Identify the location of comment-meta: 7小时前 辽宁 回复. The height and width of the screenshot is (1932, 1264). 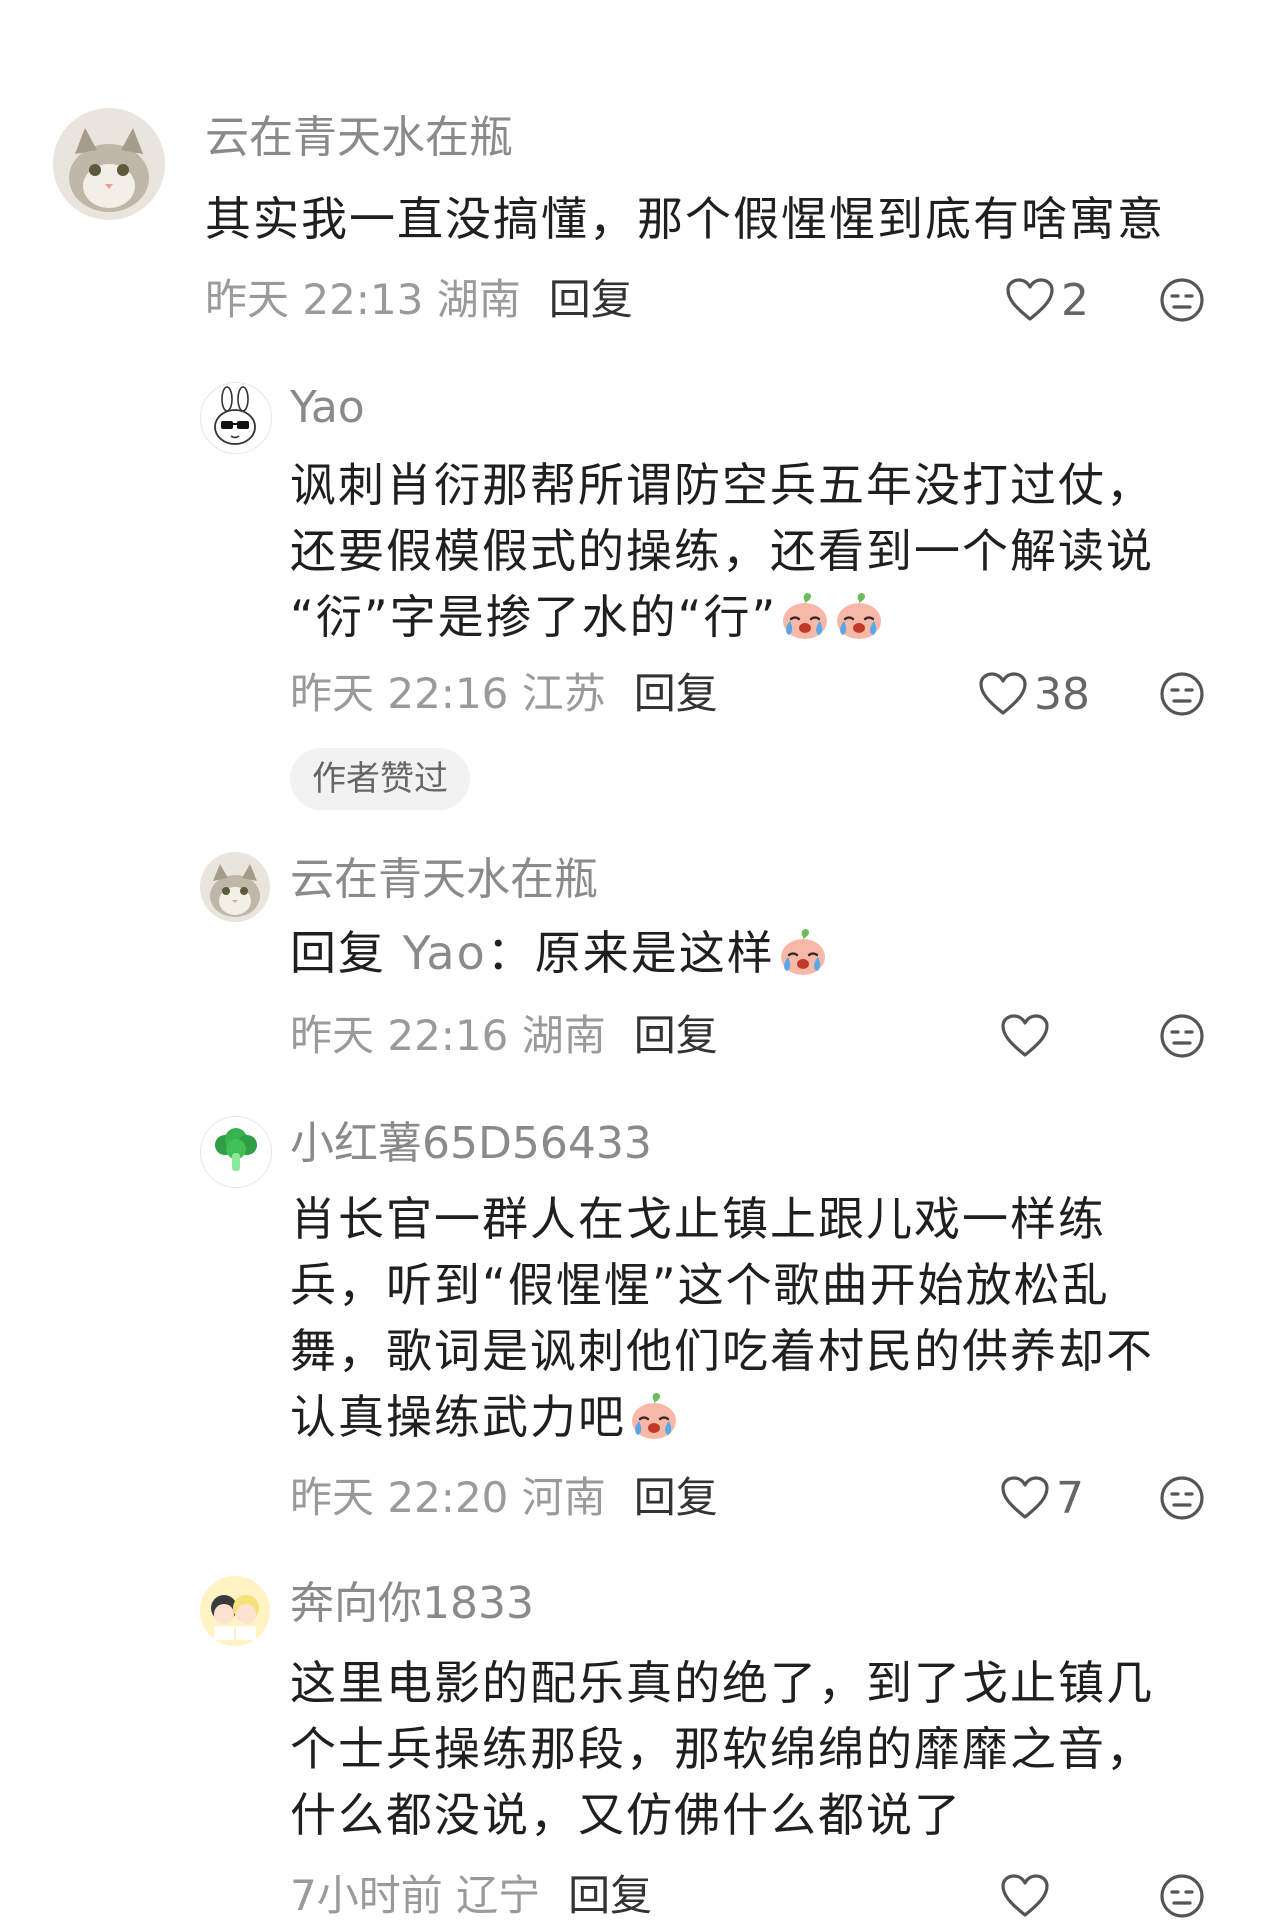
(471, 1896).